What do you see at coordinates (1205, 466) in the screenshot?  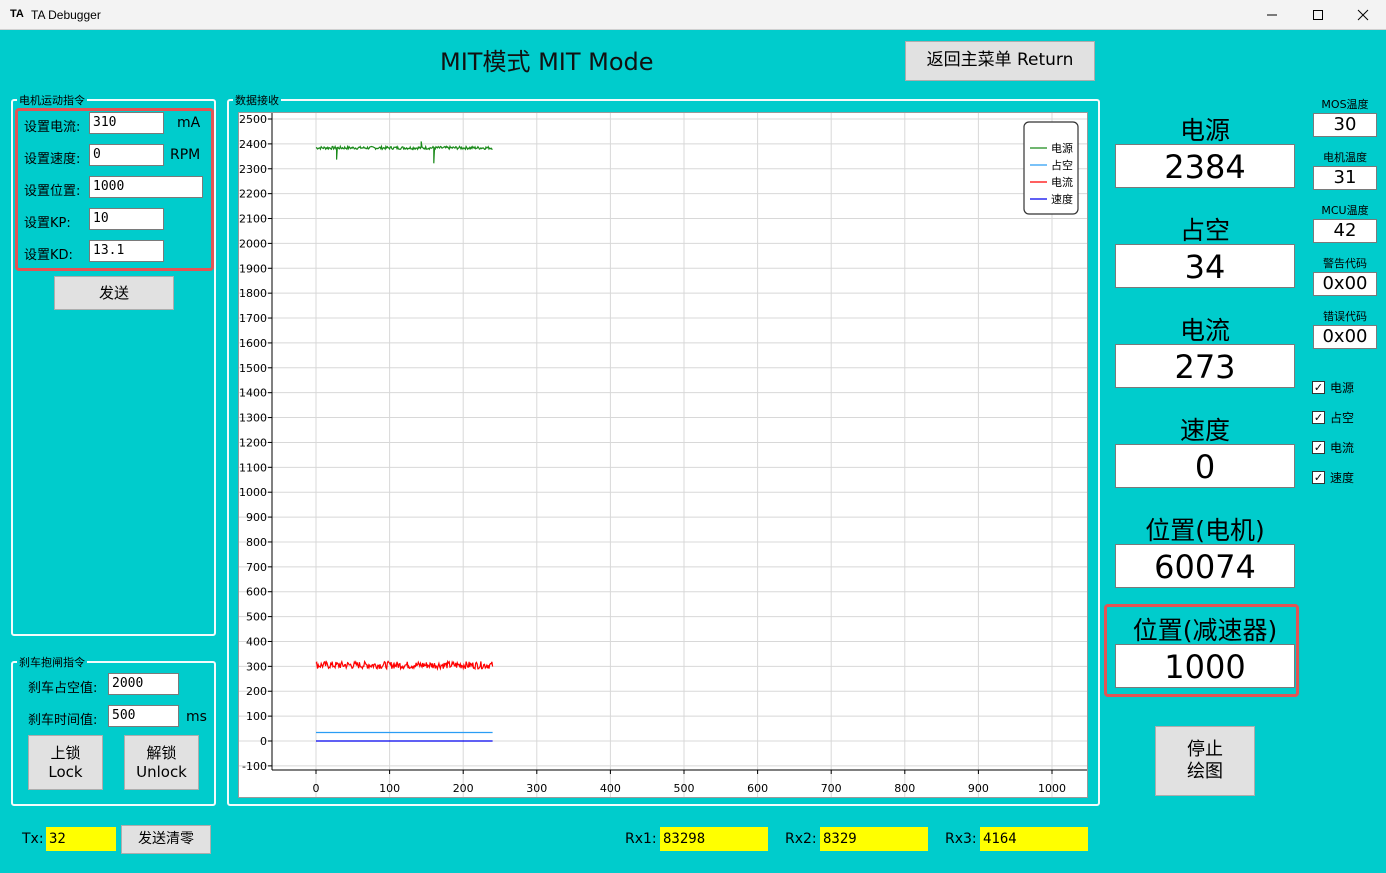 I see `readout-speed-value: 0` at bounding box center [1205, 466].